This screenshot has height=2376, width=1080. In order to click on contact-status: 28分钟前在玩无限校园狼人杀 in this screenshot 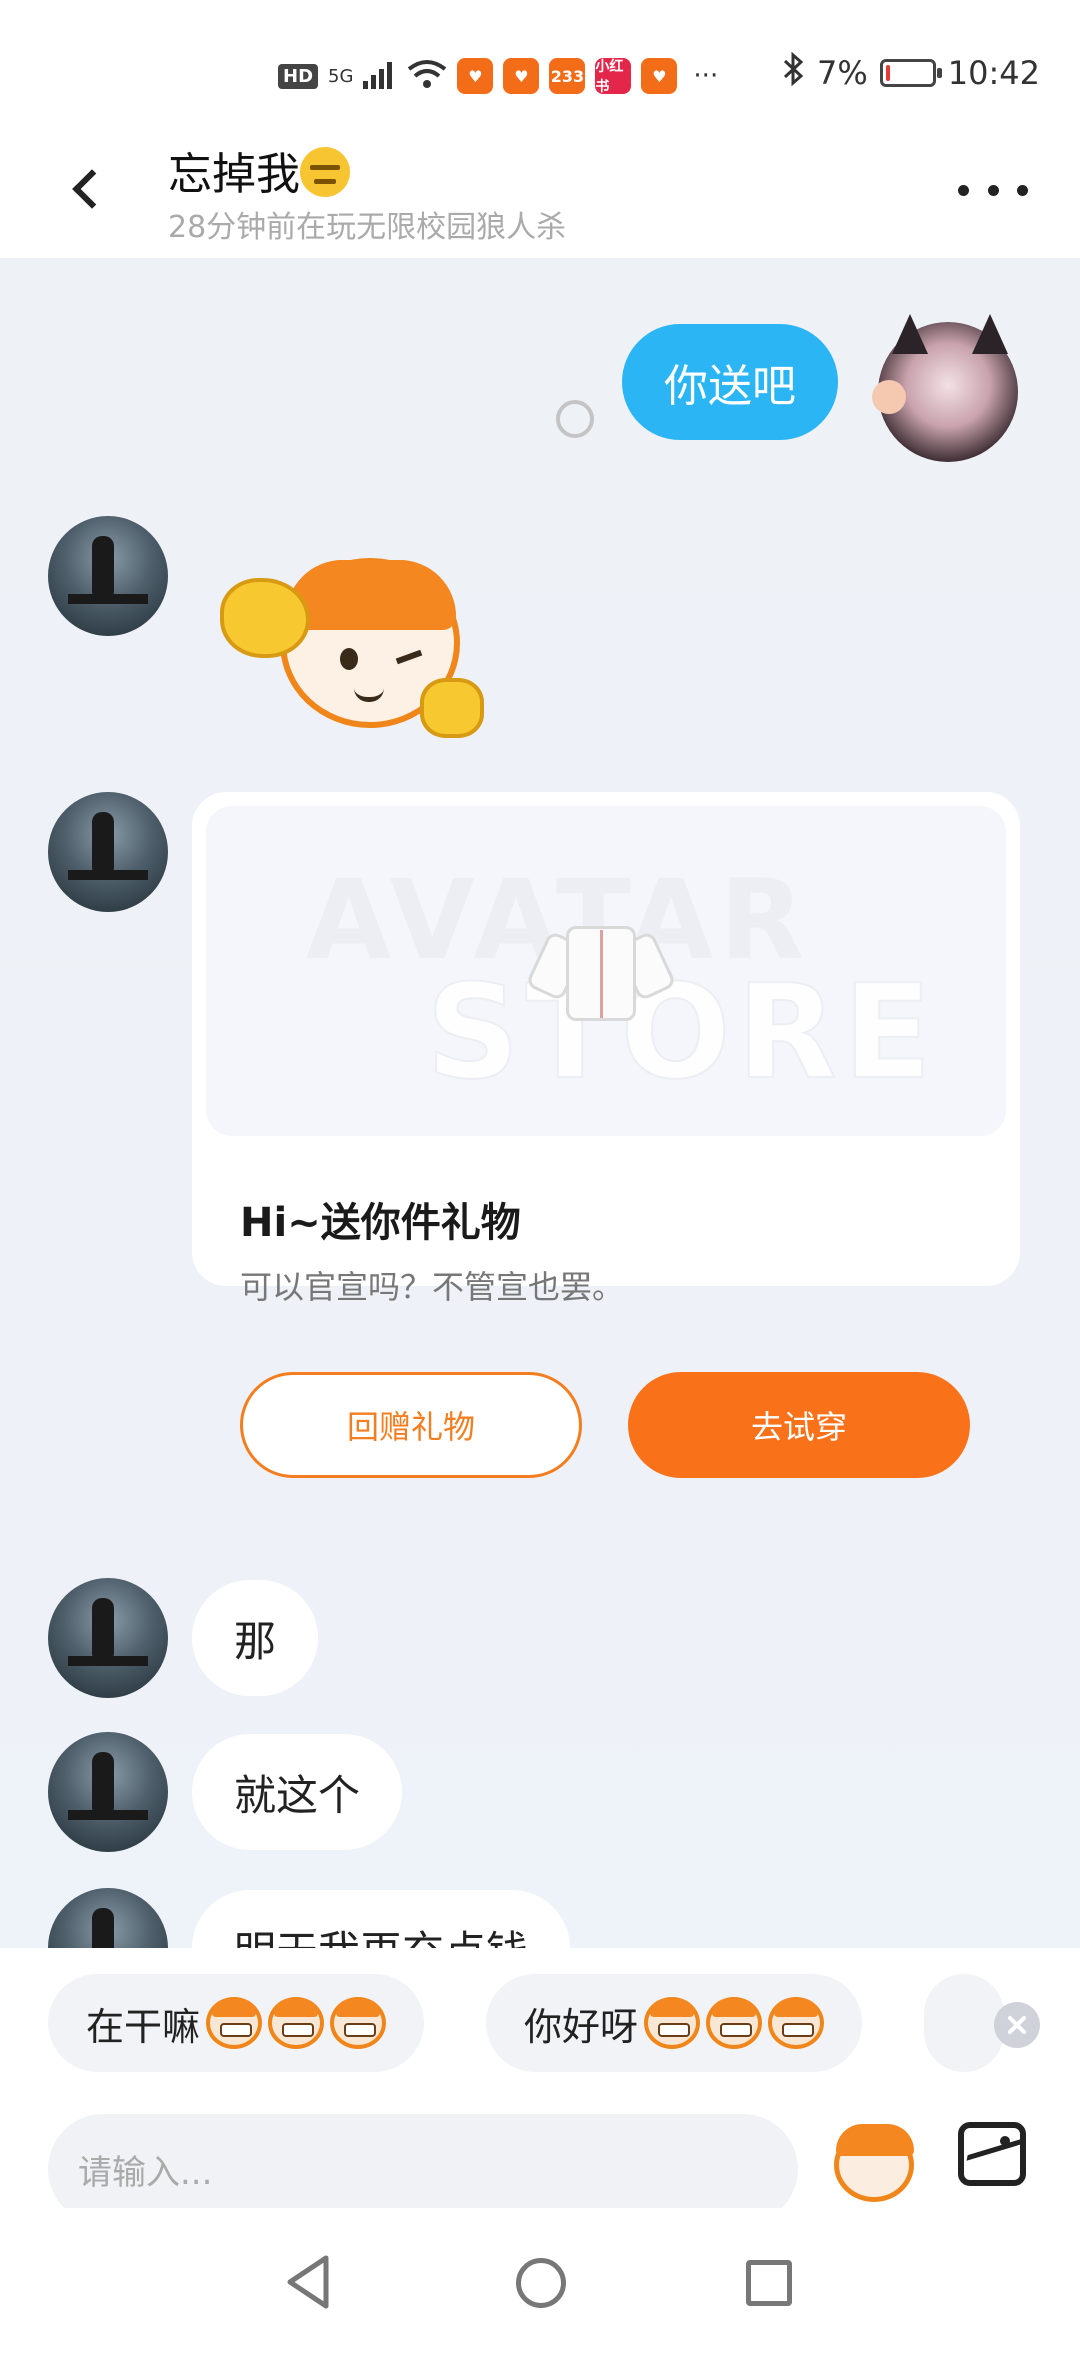, I will do `click(367, 227)`.